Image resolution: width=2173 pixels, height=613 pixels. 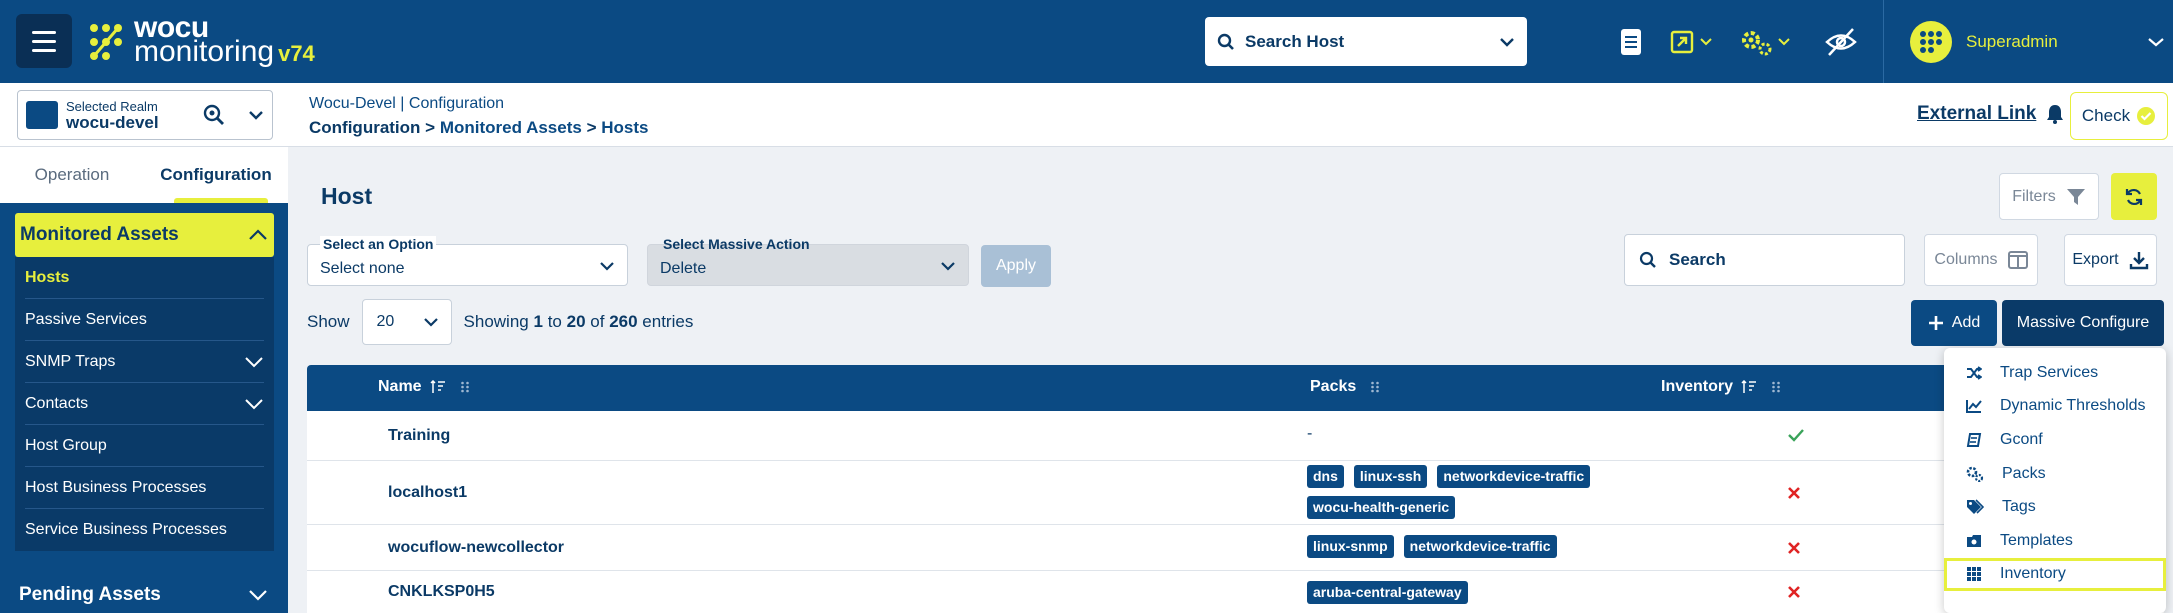 I want to click on filter-icon, so click(x=2075, y=196).